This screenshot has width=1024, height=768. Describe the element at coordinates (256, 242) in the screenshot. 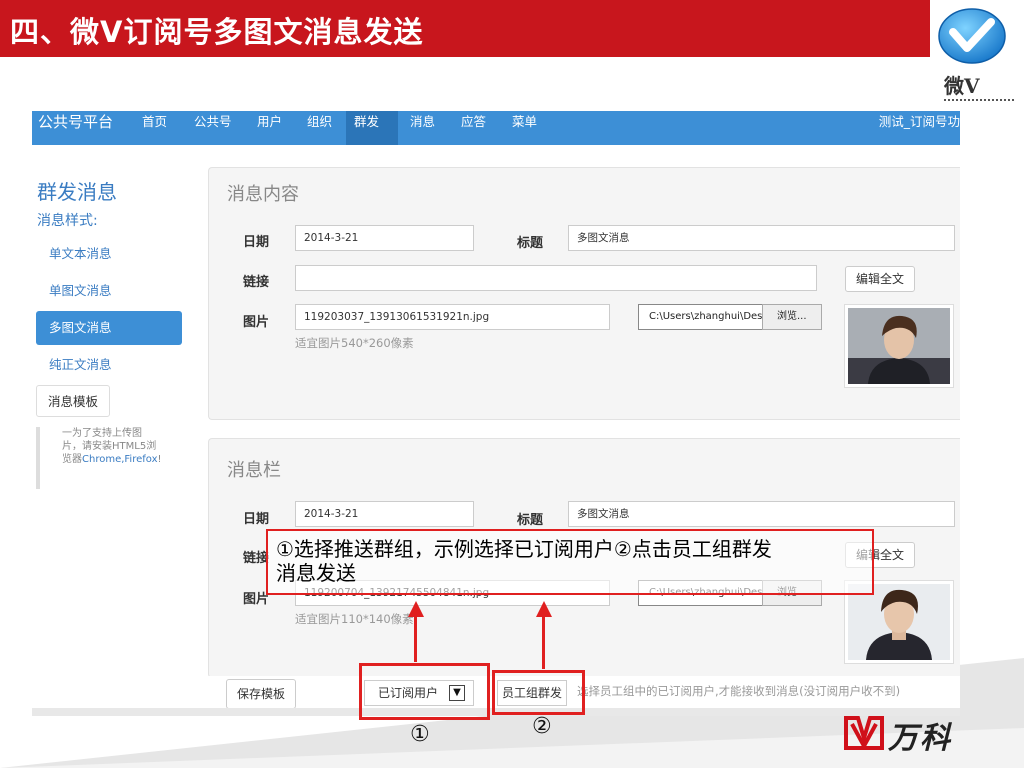

I see `content-date-label: 日期` at that location.